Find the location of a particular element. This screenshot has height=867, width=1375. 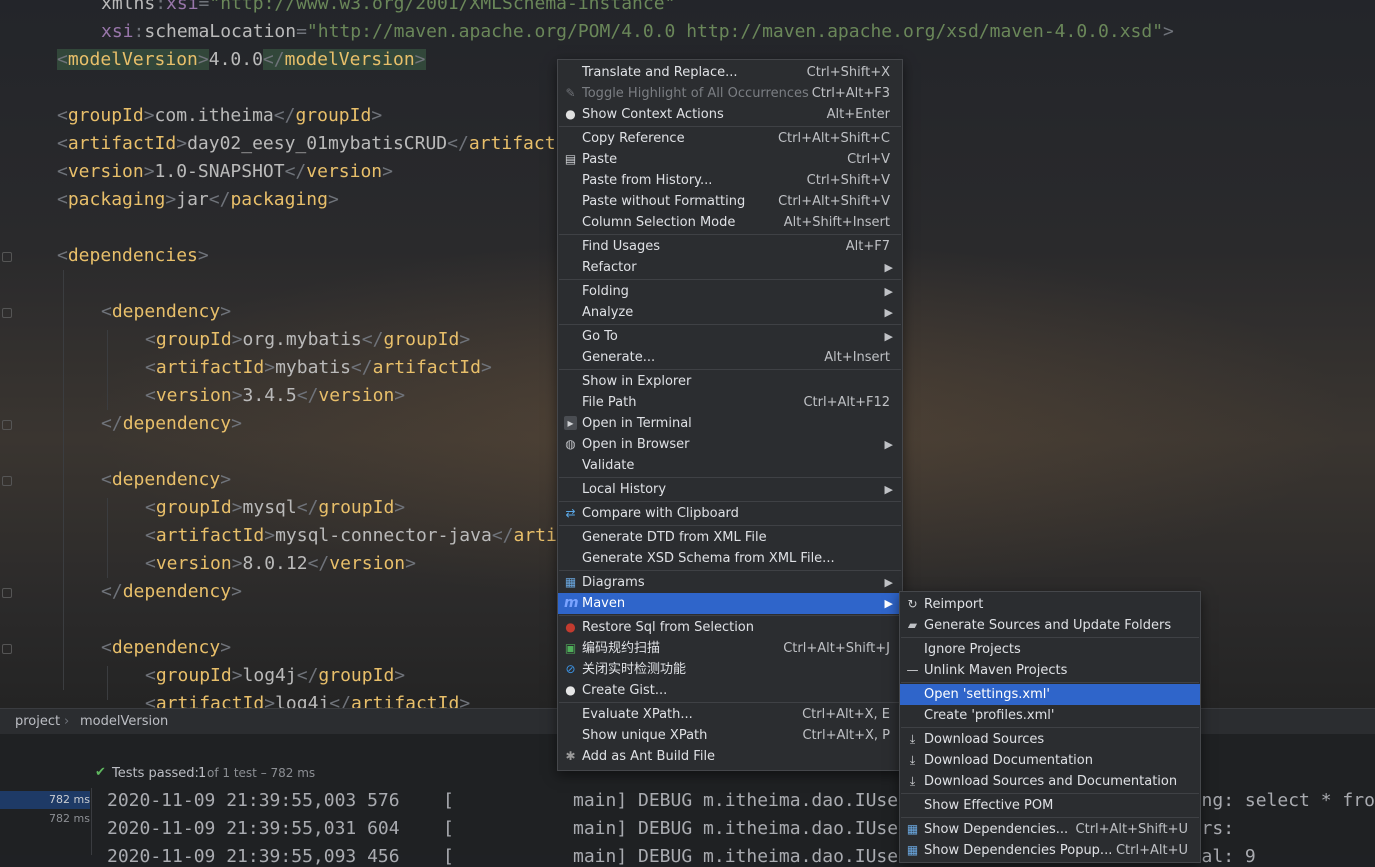

menu-item-open-settings-xml: Open 'settings.xml' is located at coordinates (1050, 694).